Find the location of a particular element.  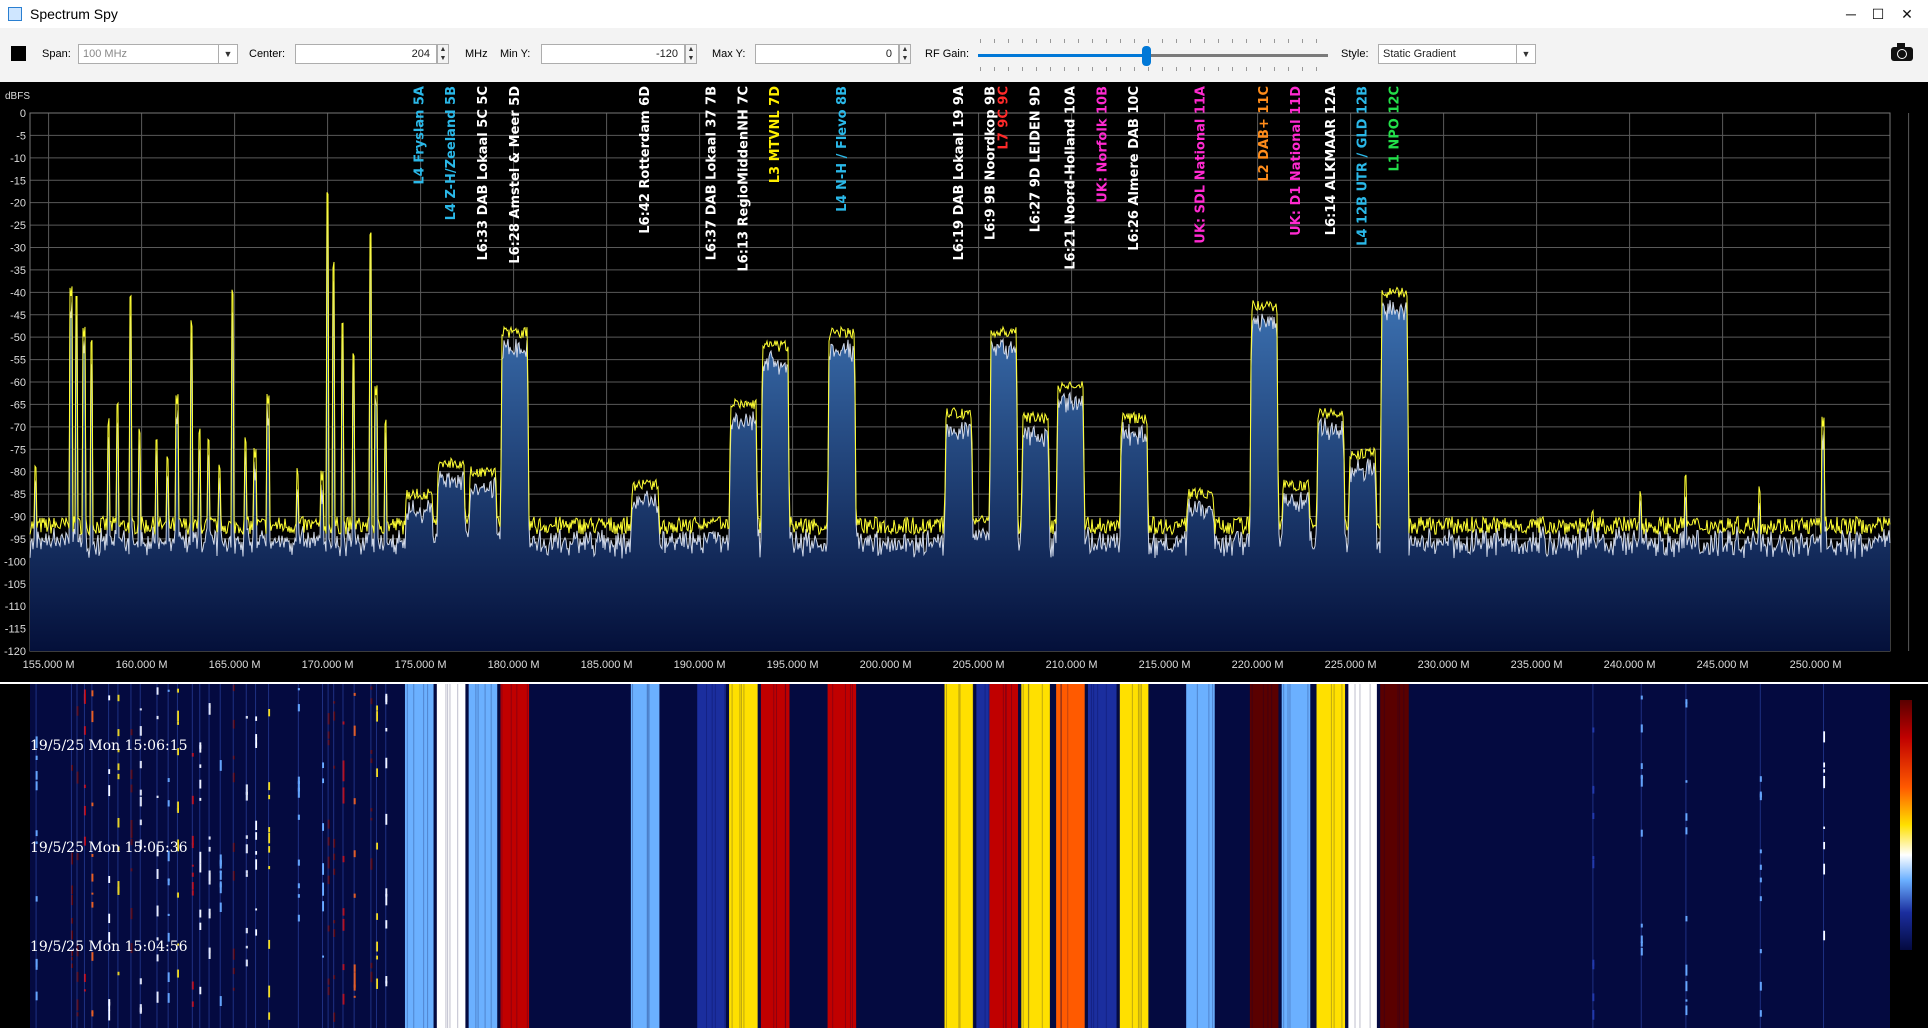

center-unit: MHz is located at coordinates (476, 54).